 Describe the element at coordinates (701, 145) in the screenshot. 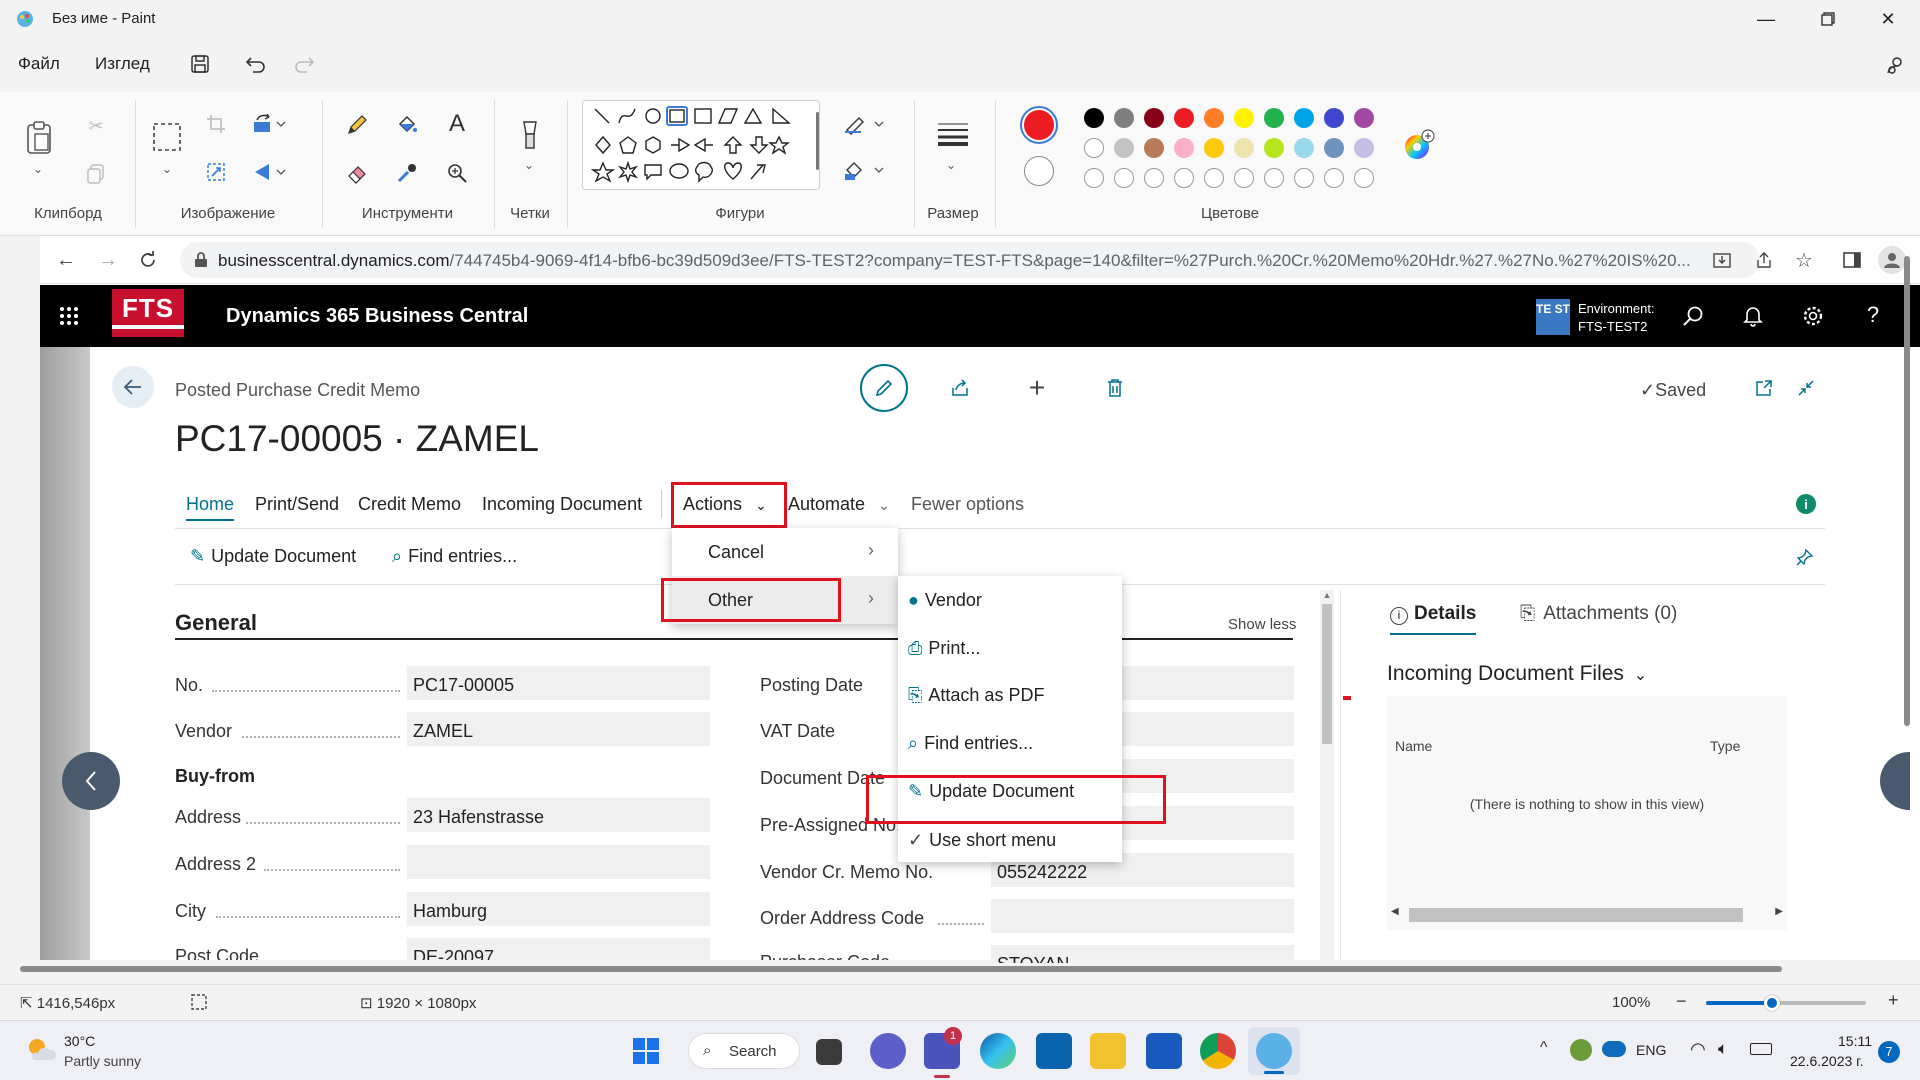

I see `shapes-gallery` at that location.